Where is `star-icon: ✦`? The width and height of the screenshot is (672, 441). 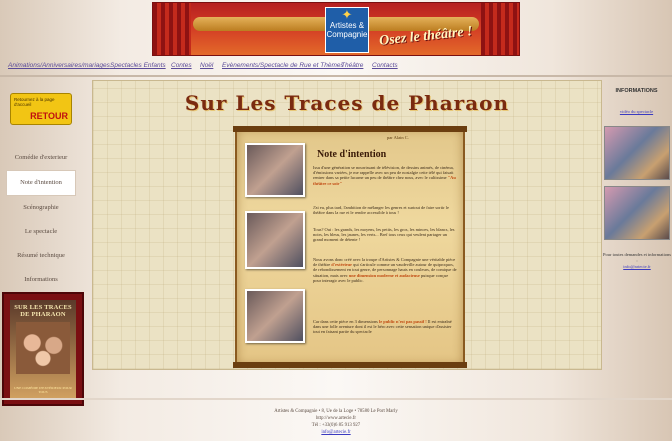
star-icon: ✦ is located at coordinates (347, 14).